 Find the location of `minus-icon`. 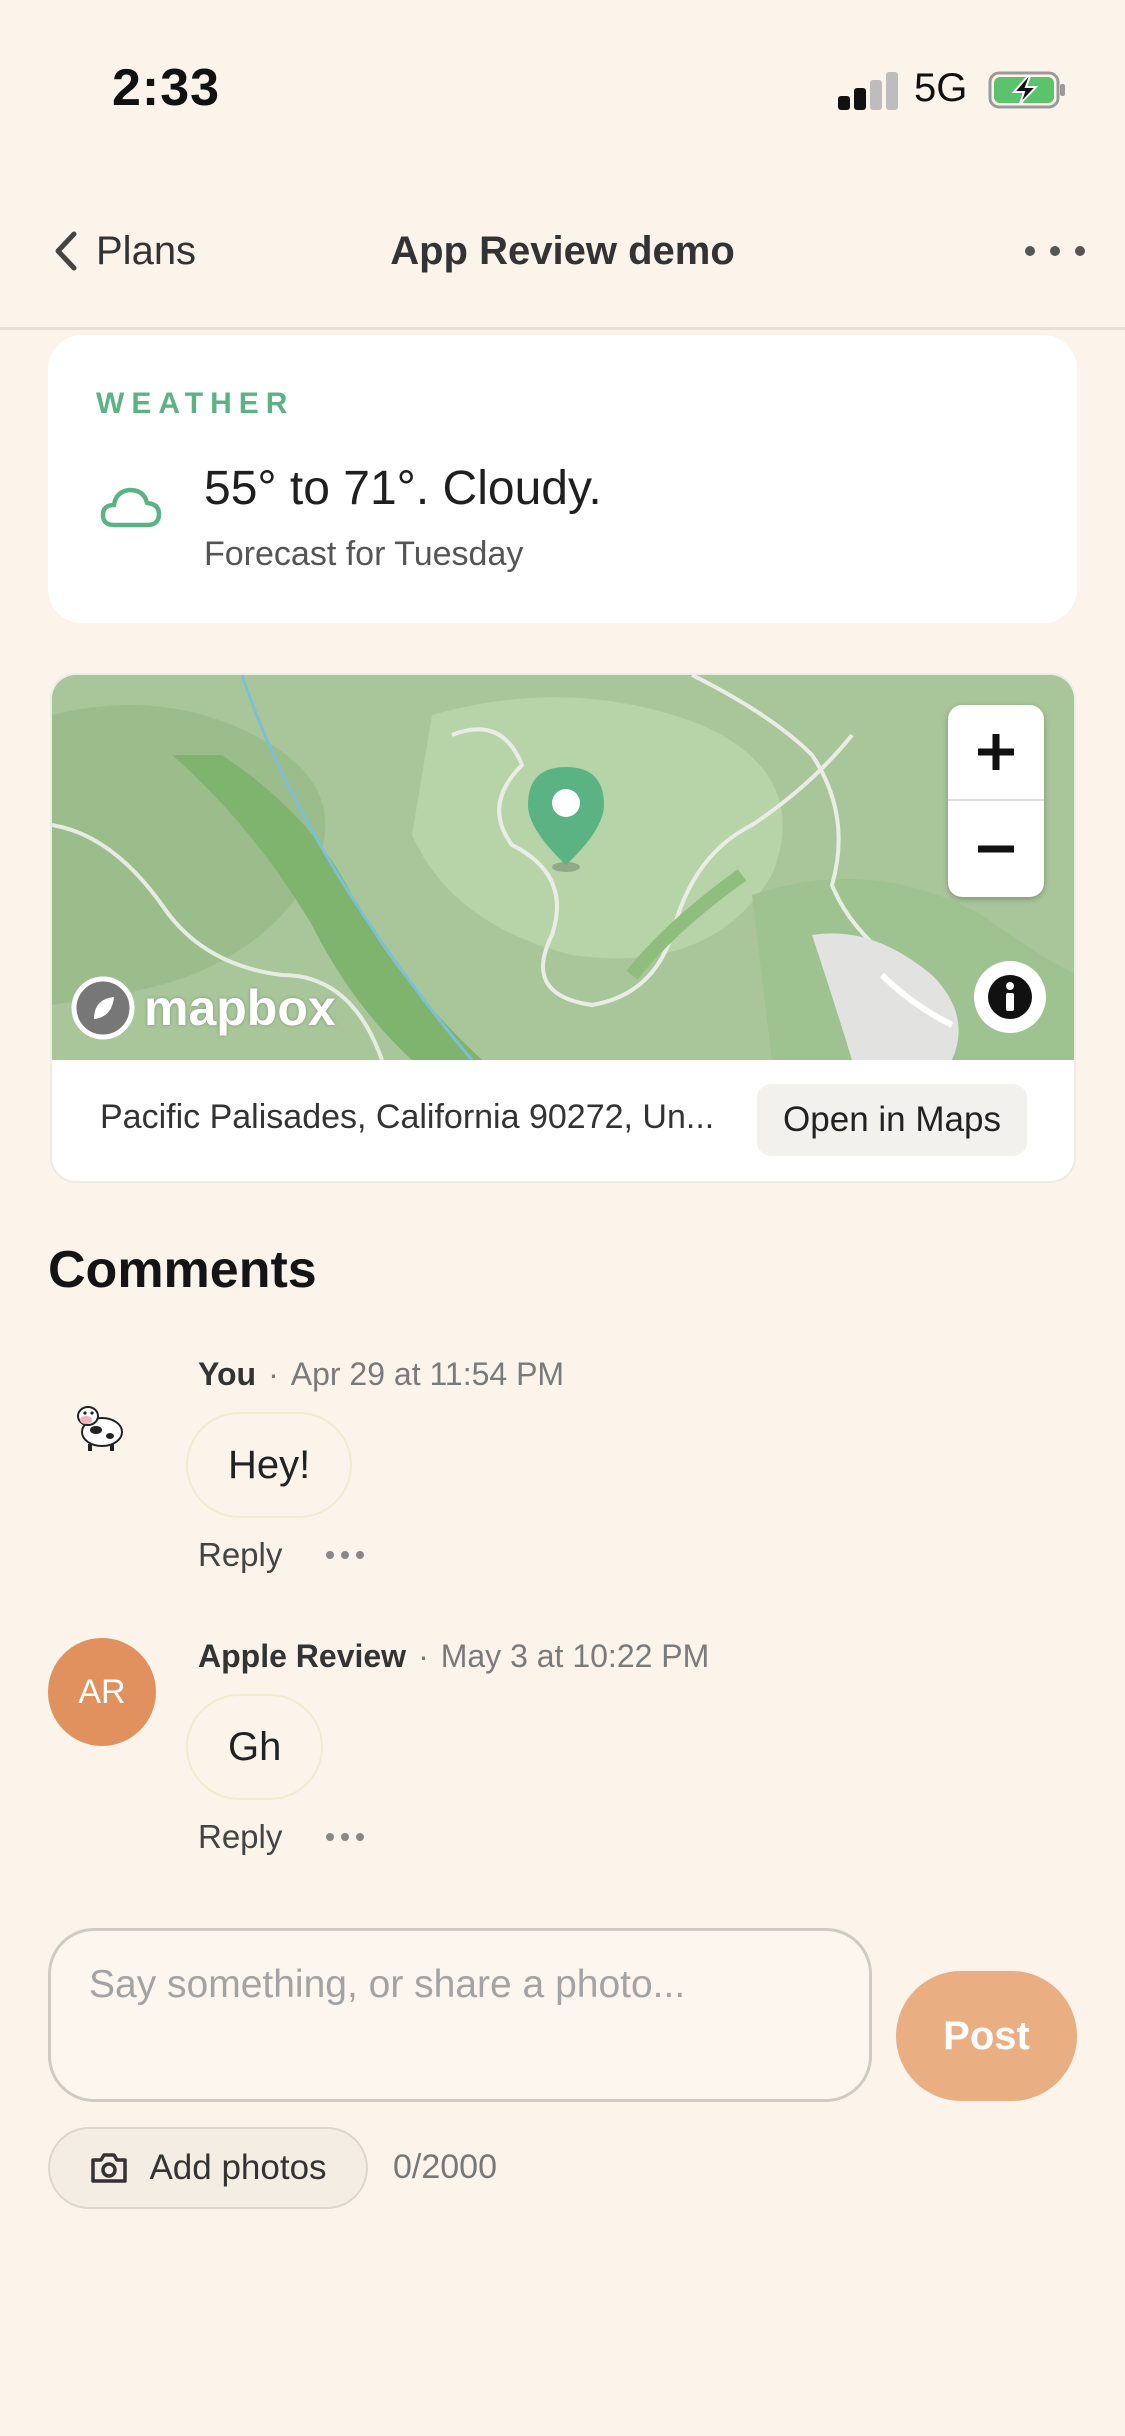

minus-icon is located at coordinates (996, 849).